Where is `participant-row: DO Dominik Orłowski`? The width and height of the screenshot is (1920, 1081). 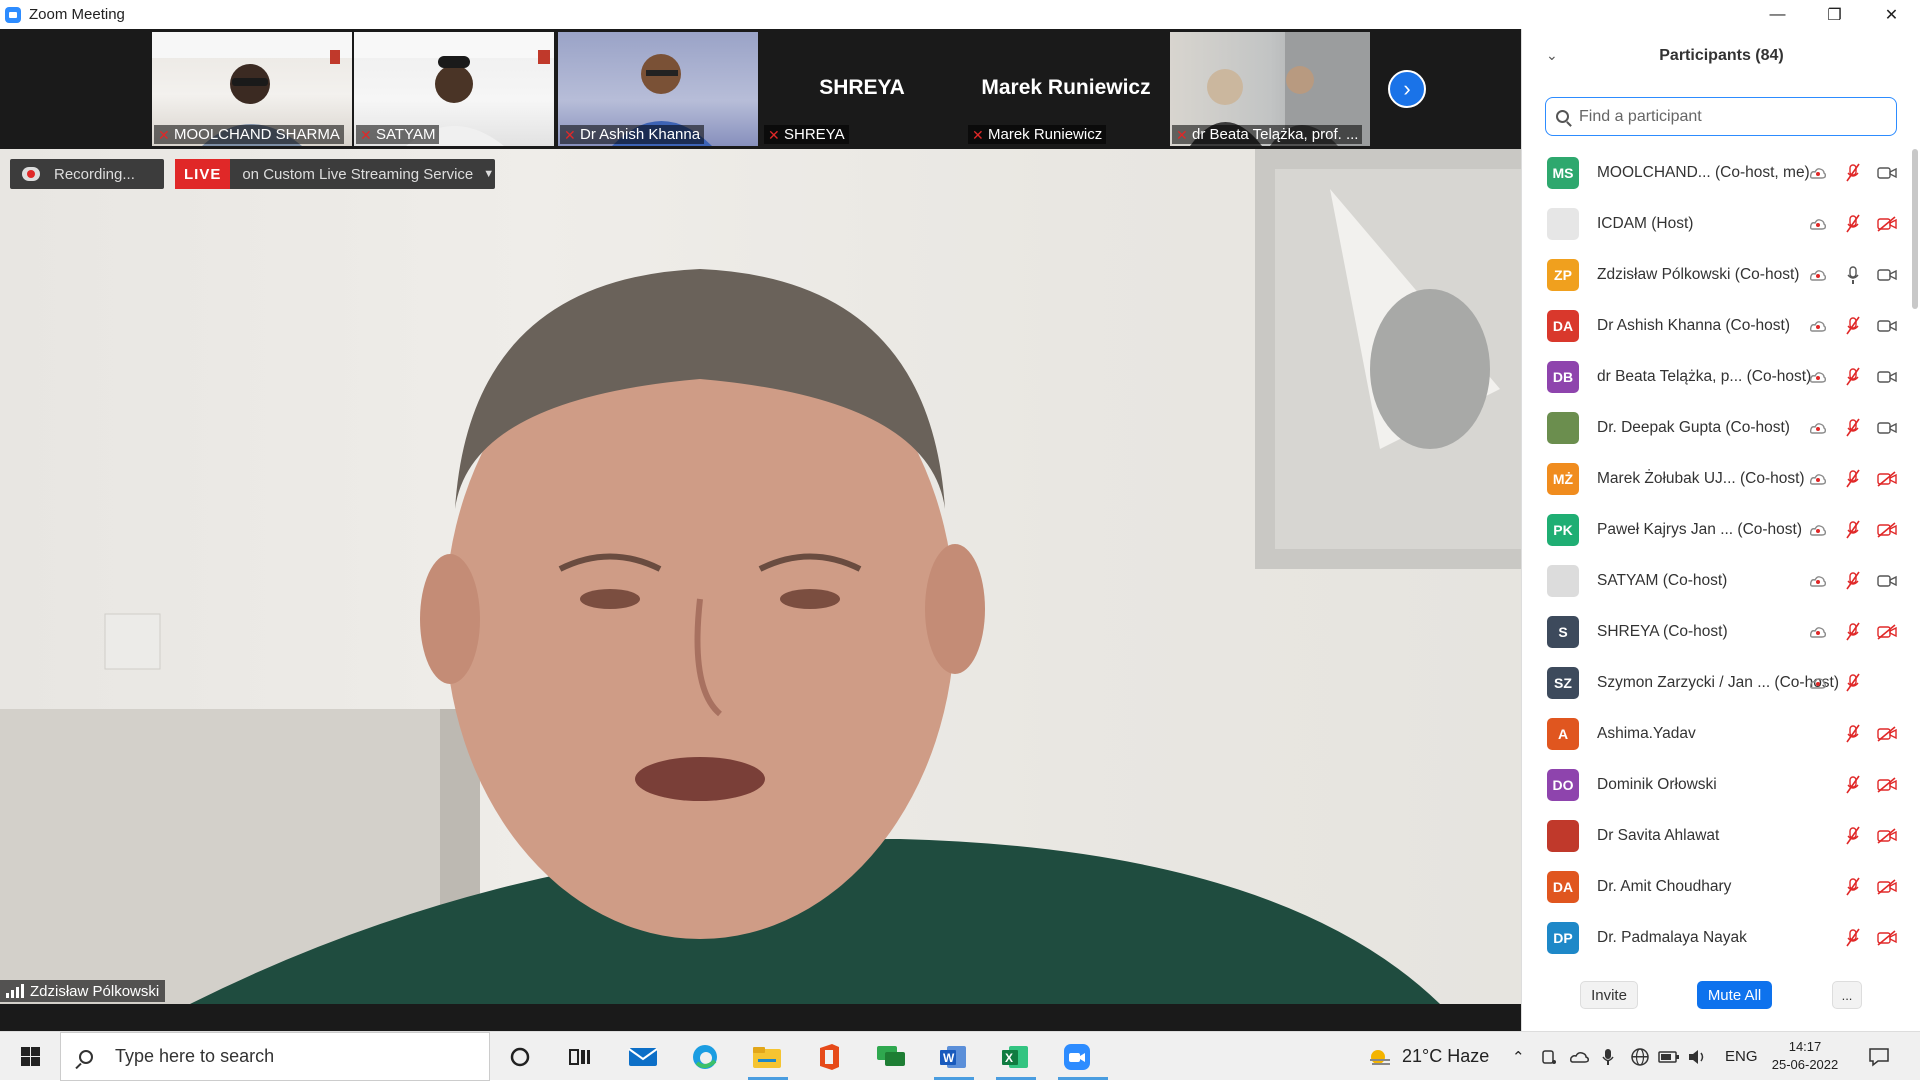 participant-row: DO Dominik Orłowski is located at coordinates (1714, 784).